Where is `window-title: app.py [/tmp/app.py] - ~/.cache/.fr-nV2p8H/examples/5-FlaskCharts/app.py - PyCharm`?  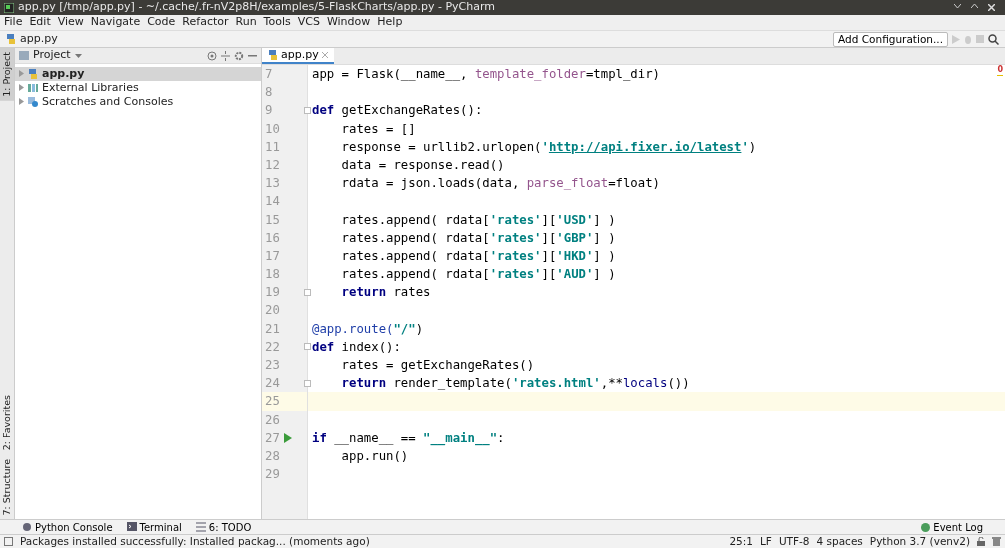
window-title: app.py [/tmp/app.py] - ~/.cache/.fr-nV2p8H/examples/5-FlaskCharts/app.py - PyCharm is located at coordinates (257, 8).